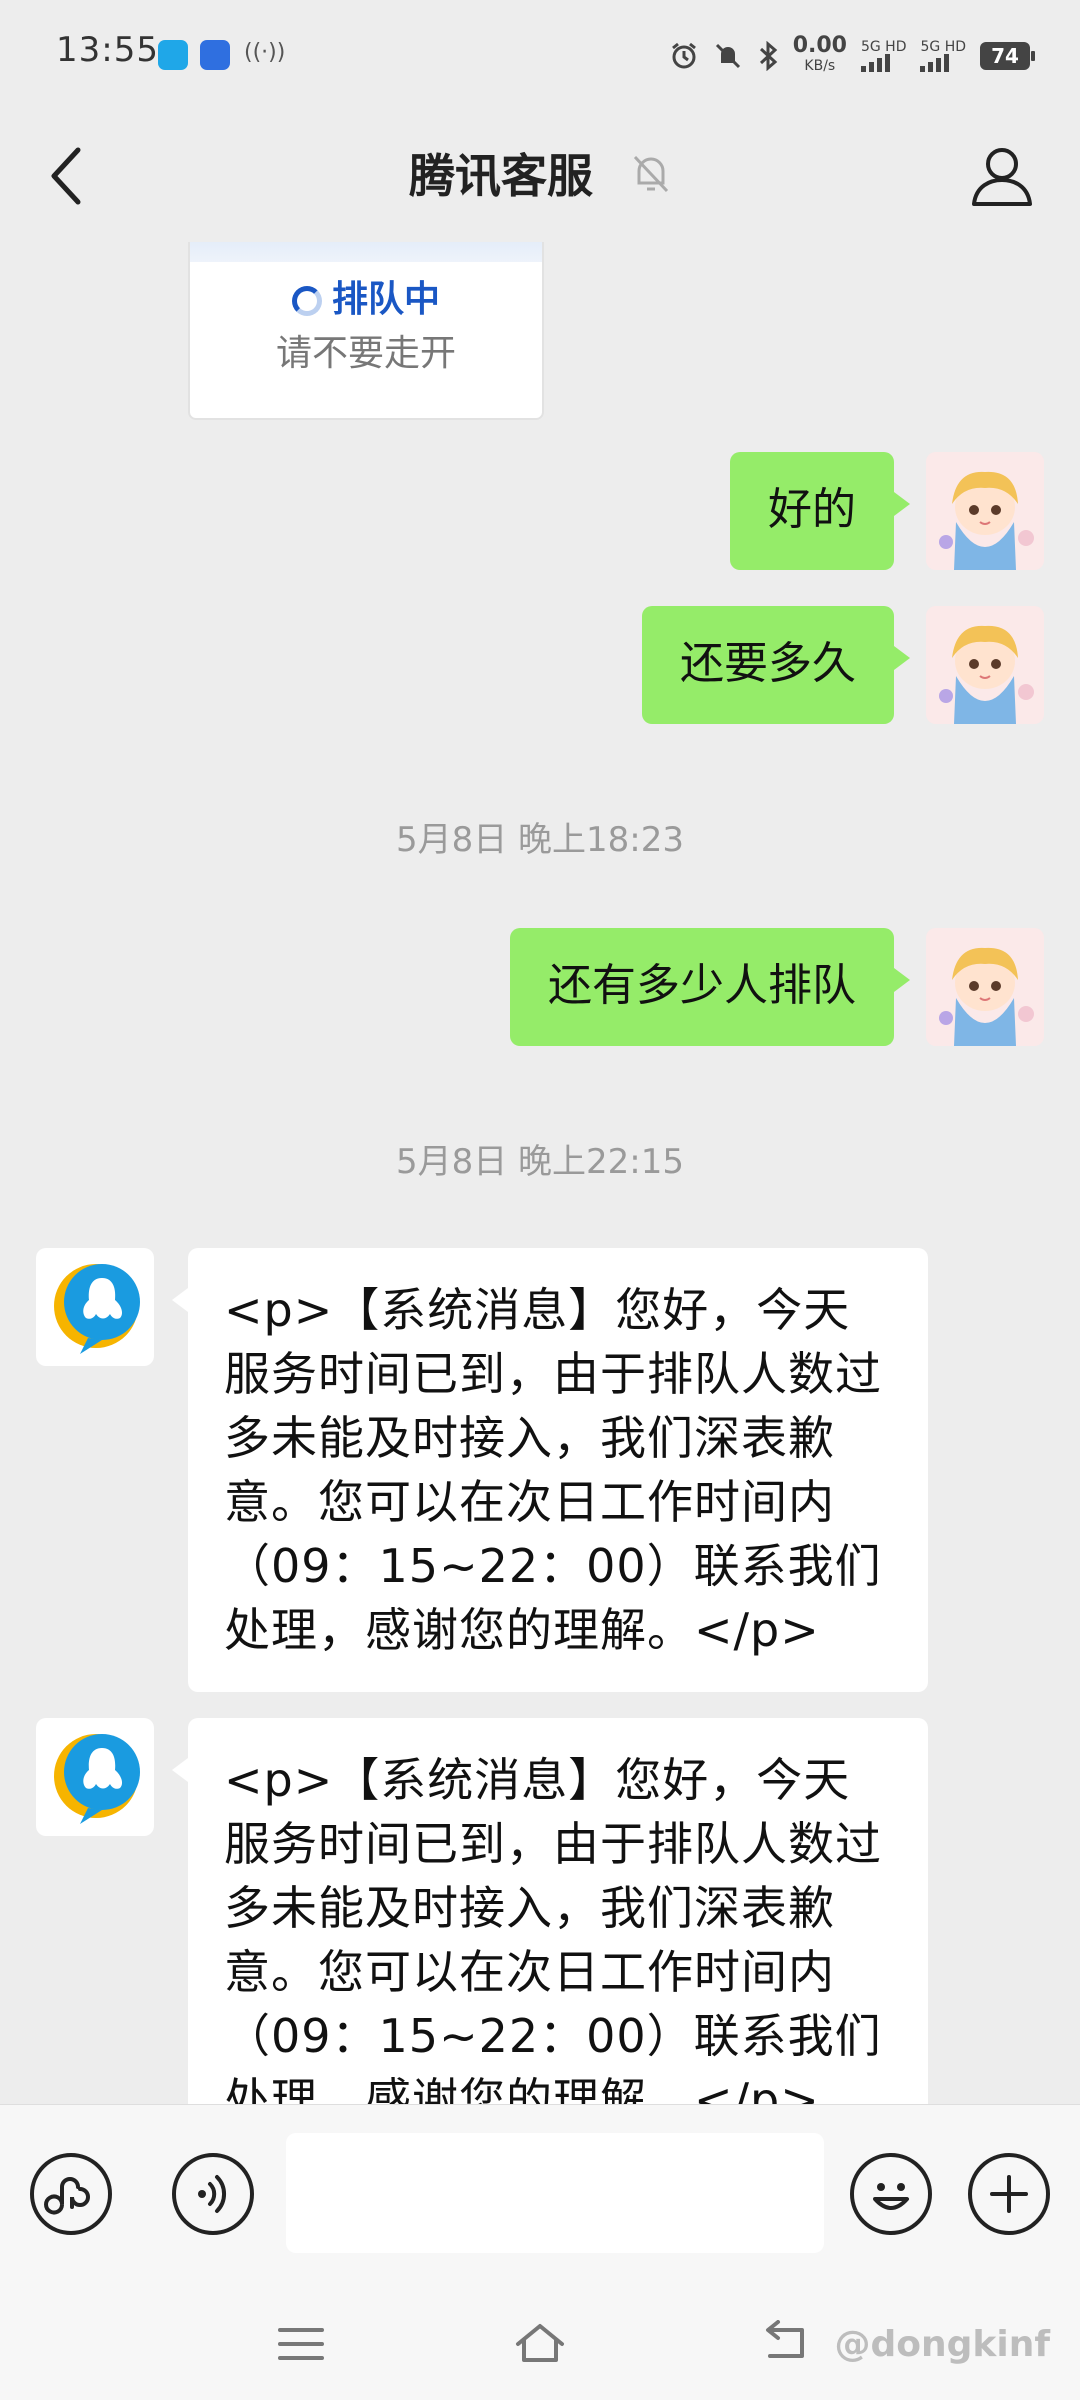 Image resolution: width=1080 pixels, height=2400 pixels. What do you see at coordinates (385, 299) in the screenshot?
I see `queue-status-text: 排队中` at bounding box center [385, 299].